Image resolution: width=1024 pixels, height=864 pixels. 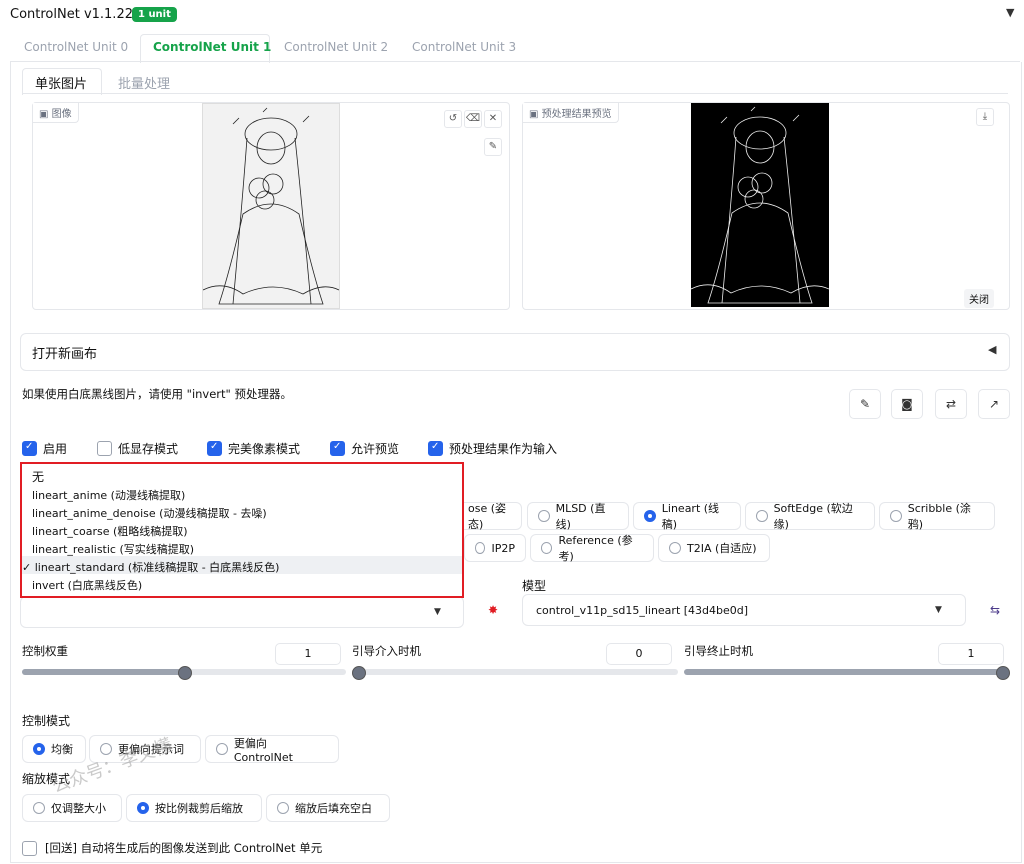 I want to click on new-canvas-title: 打开新画布, so click(x=65, y=354).